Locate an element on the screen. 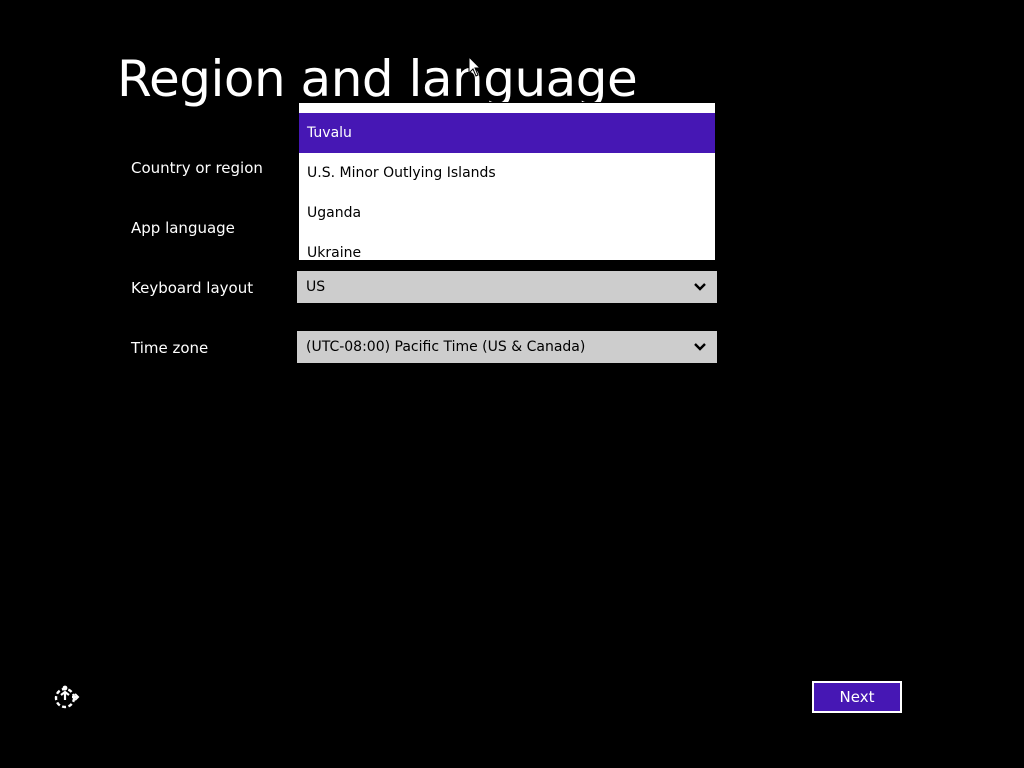 The image size is (1024, 768). ease-of-access-icon is located at coordinates (66, 697).